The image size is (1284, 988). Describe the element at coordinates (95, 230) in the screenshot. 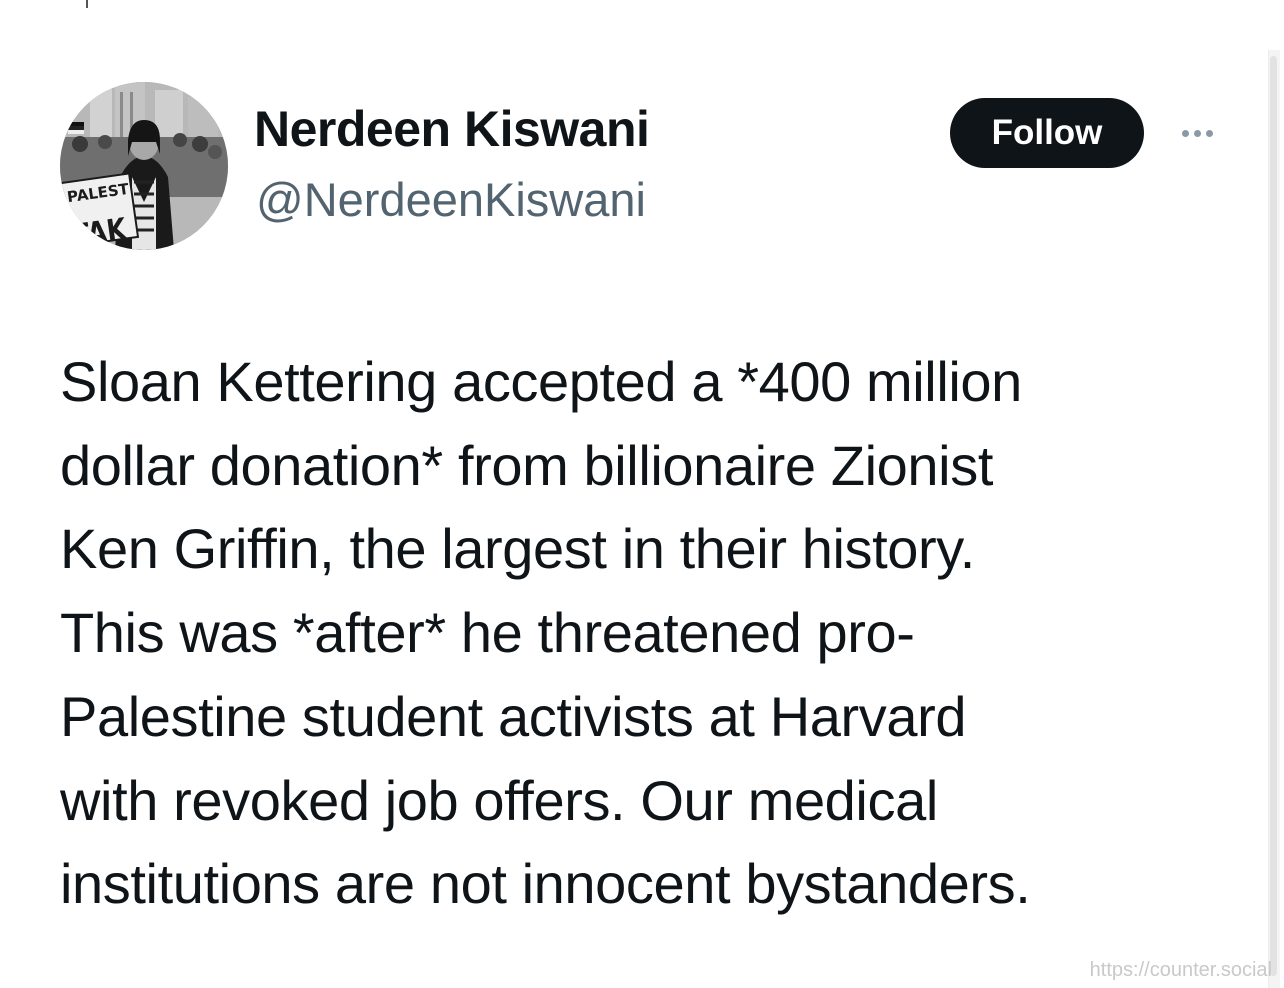

I see `avatar-sign-line-2: STAK` at that location.